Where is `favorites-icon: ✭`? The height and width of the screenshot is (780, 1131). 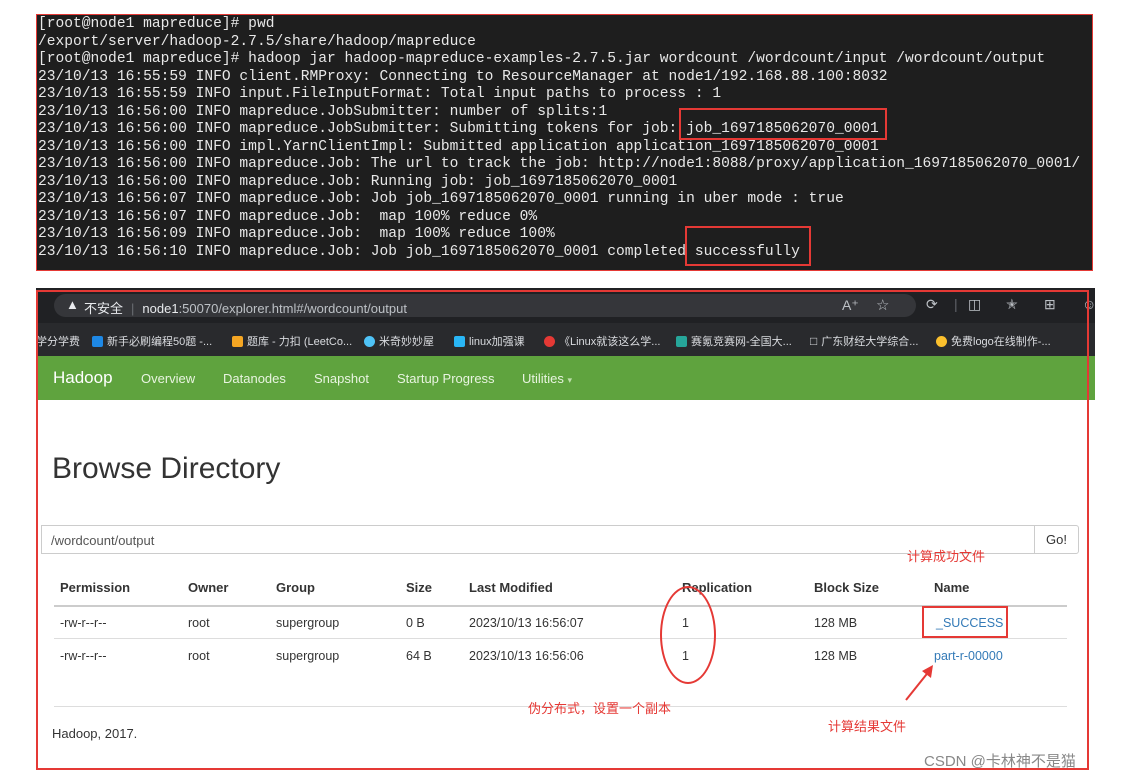
favorites-icon: ✭ is located at coordinates (1012, 304).